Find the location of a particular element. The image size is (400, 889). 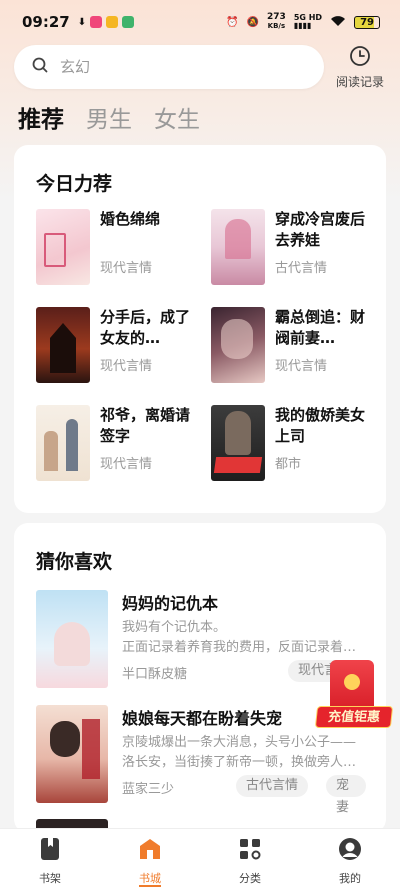

app-icon-green is located at coordinates (128, 22).